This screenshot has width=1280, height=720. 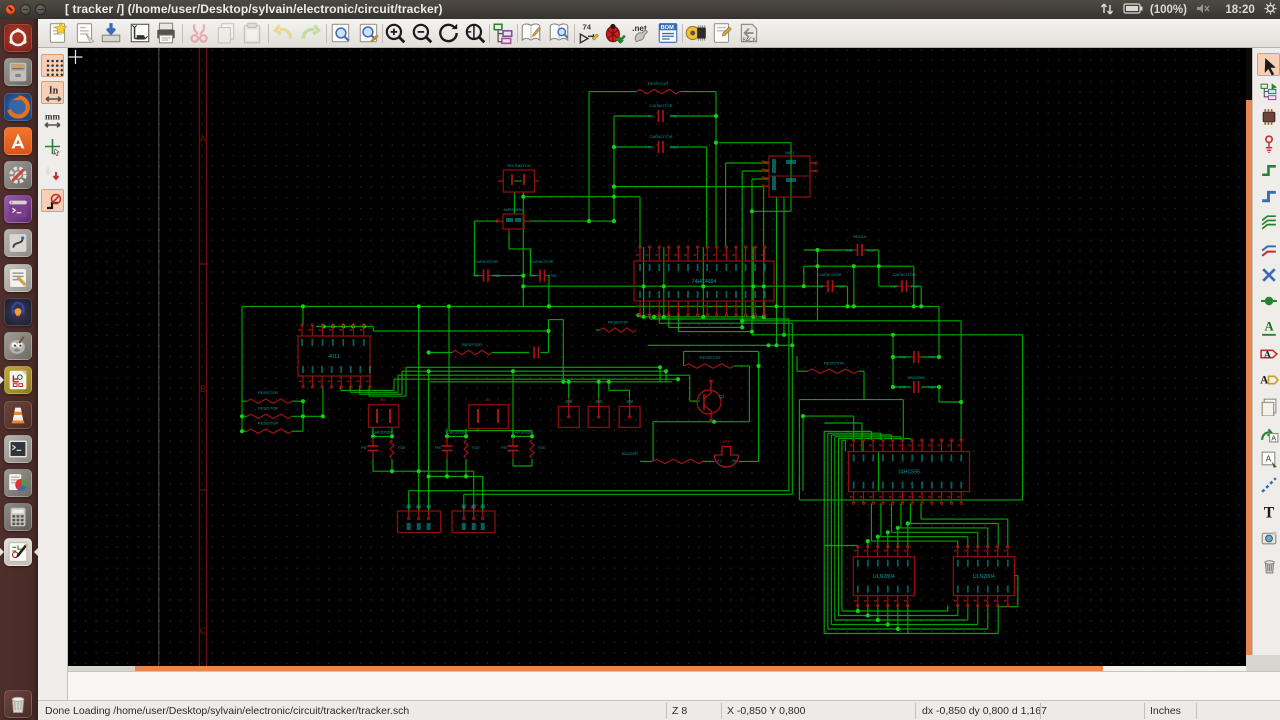 I want to click on svg-text: Q1, so click(x=722, y=396).